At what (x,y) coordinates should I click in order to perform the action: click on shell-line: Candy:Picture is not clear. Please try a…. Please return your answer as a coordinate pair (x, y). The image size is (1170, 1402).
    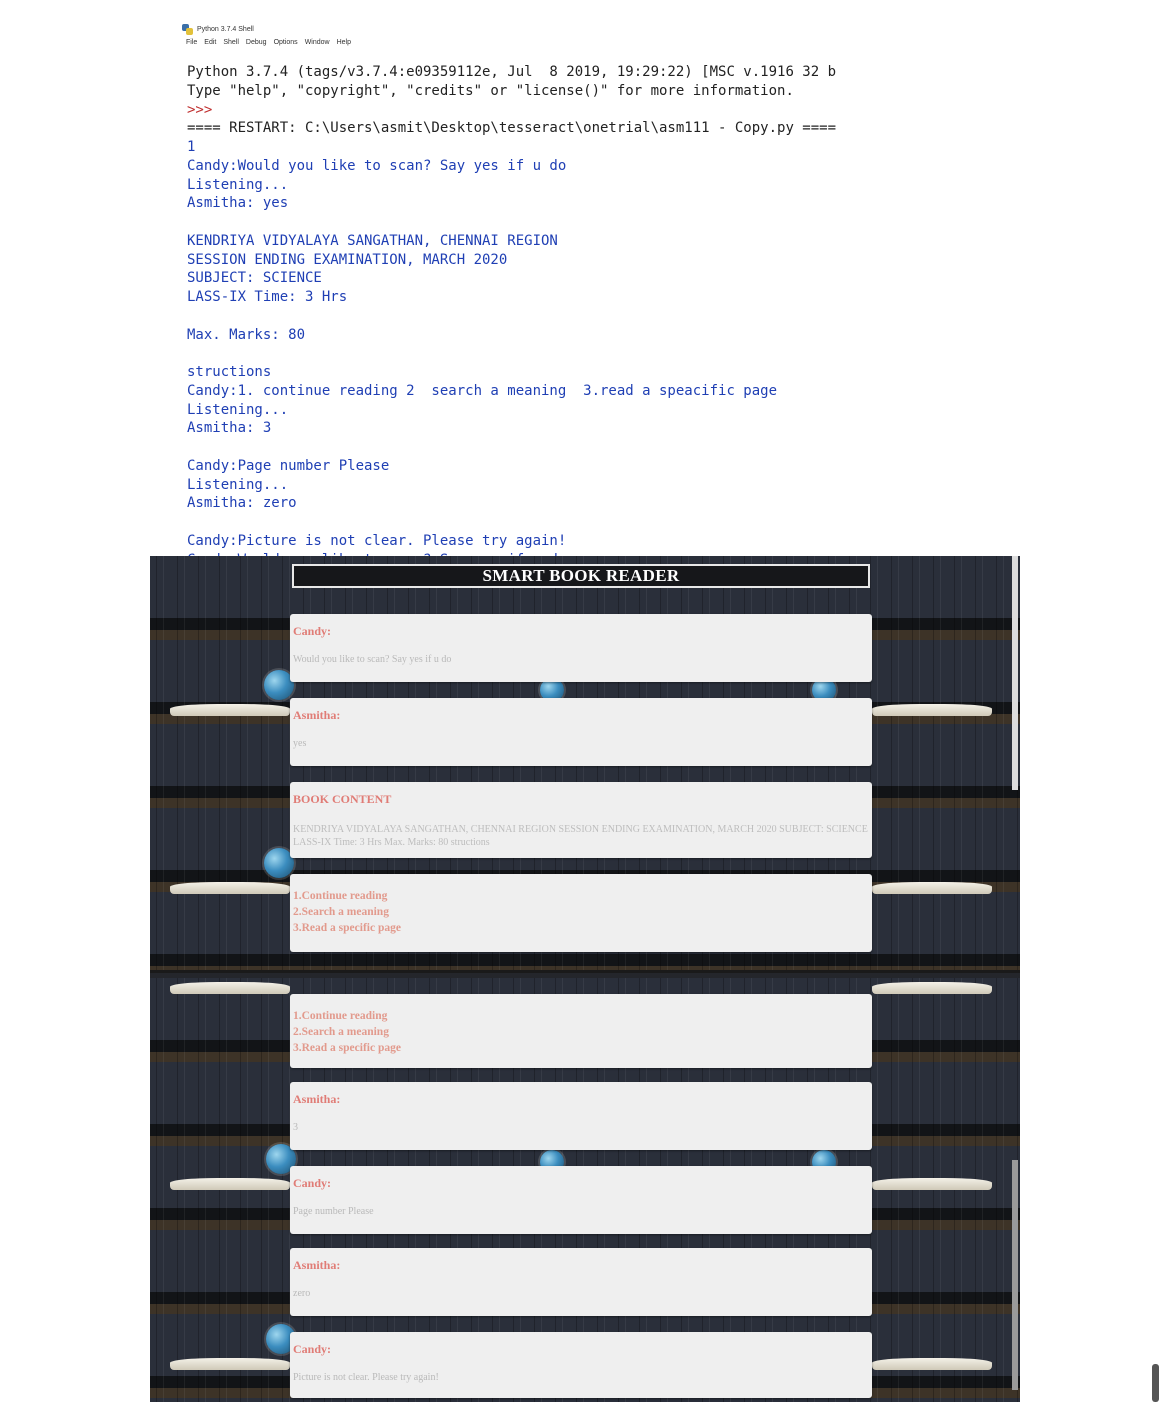
    Looking at the image, I should click on (377, 540).